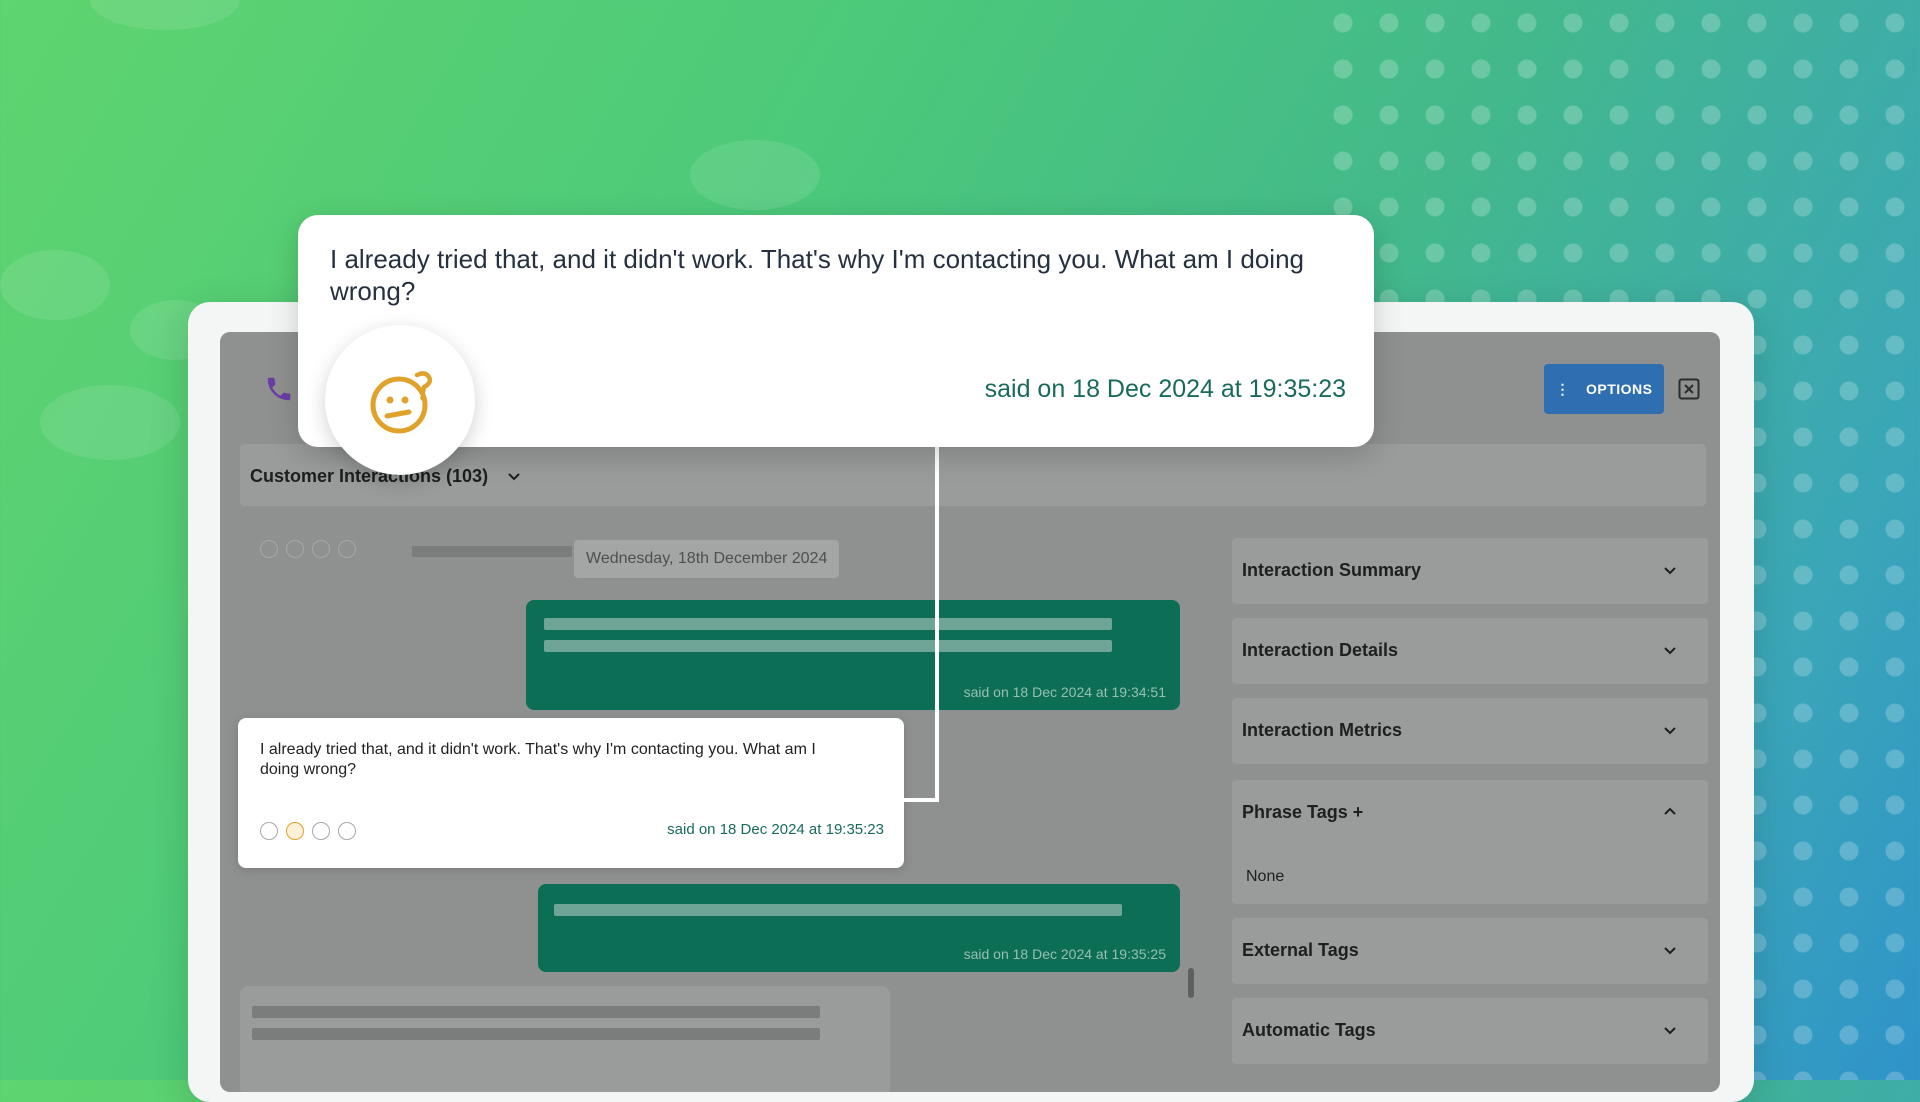 Image resolution: width=1920 pixels, height=1102 pixels. I want to click on callout-timestamp: said on 18 Dec 2024 at 19:35:23, so click(1165, 389).